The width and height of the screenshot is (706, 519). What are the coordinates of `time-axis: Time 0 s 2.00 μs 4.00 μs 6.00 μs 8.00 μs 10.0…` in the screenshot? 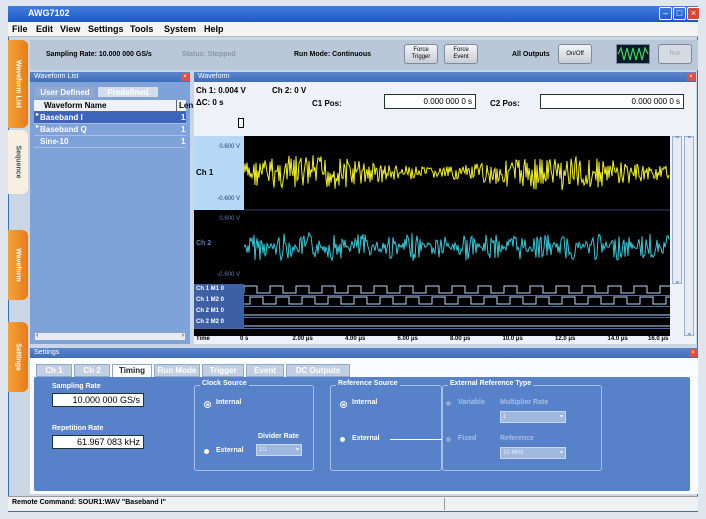 It's located at (432, 340).